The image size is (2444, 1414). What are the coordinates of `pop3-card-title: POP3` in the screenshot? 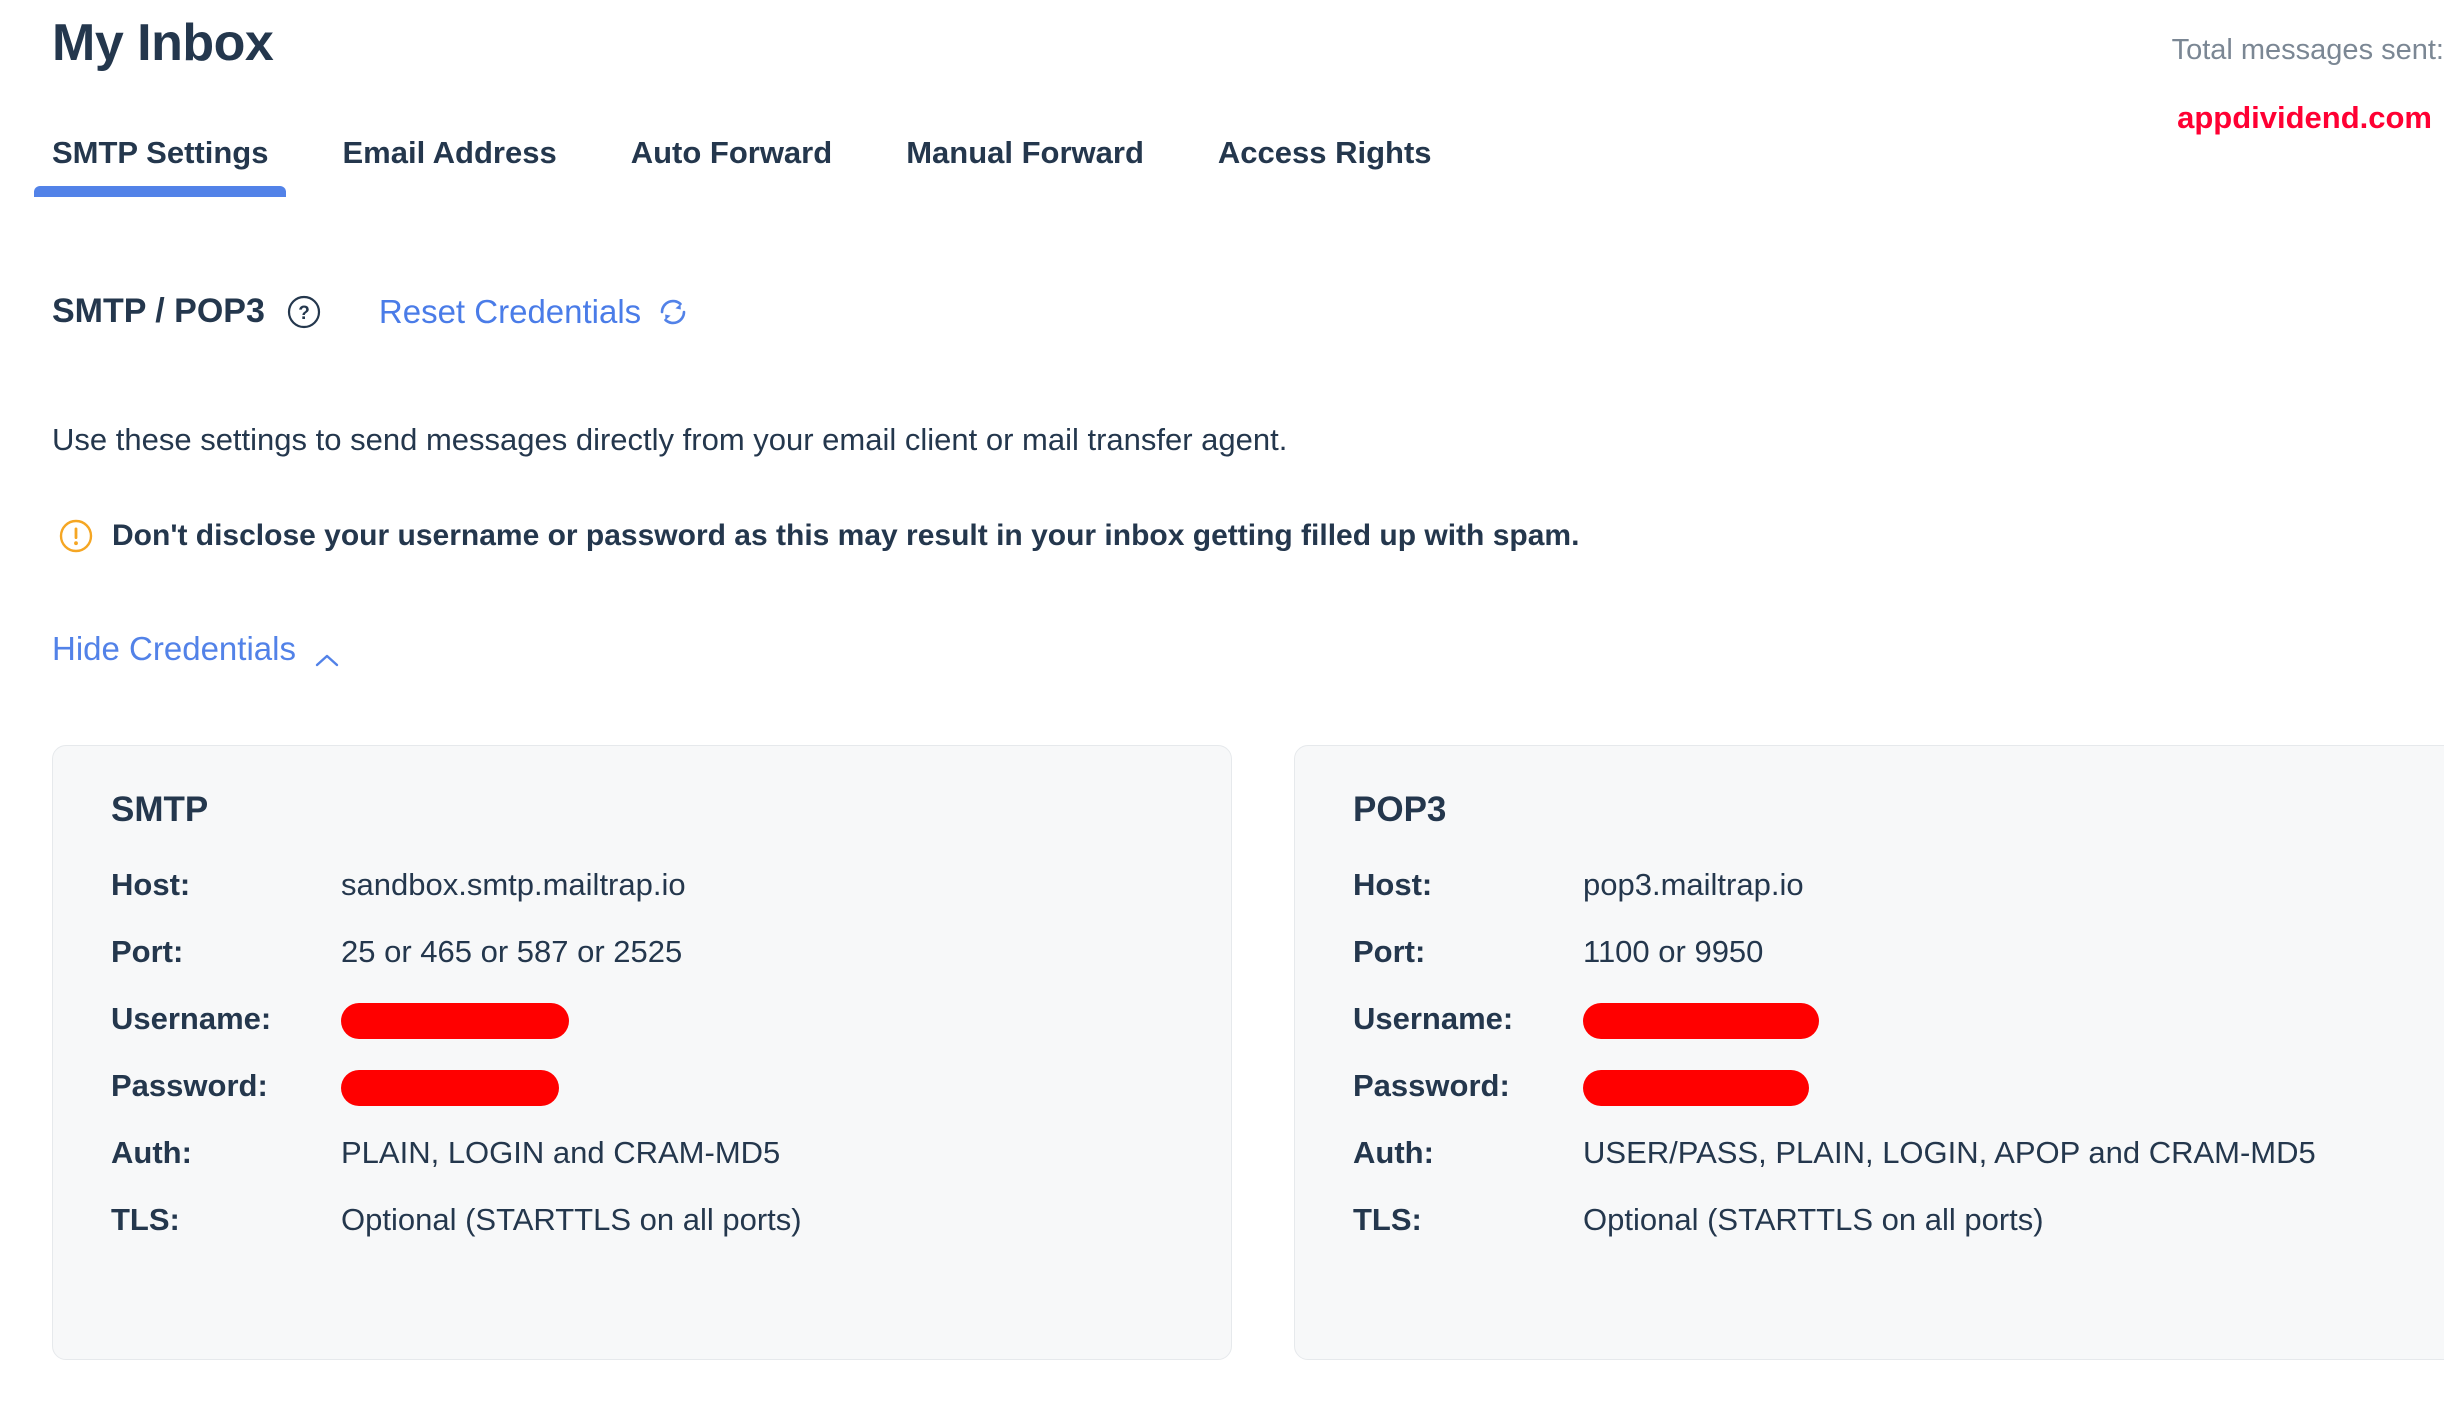 It's located at (1400, 809).